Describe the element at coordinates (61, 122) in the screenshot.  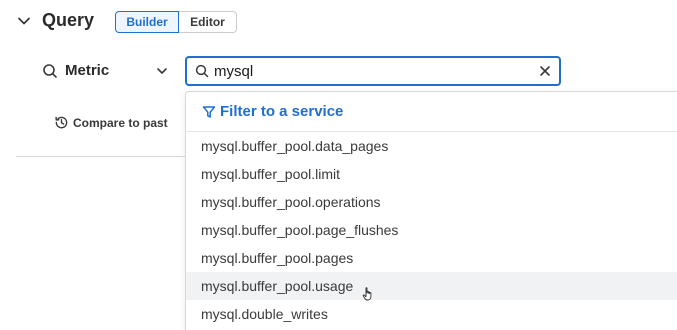
I see `history-icon` at that location.